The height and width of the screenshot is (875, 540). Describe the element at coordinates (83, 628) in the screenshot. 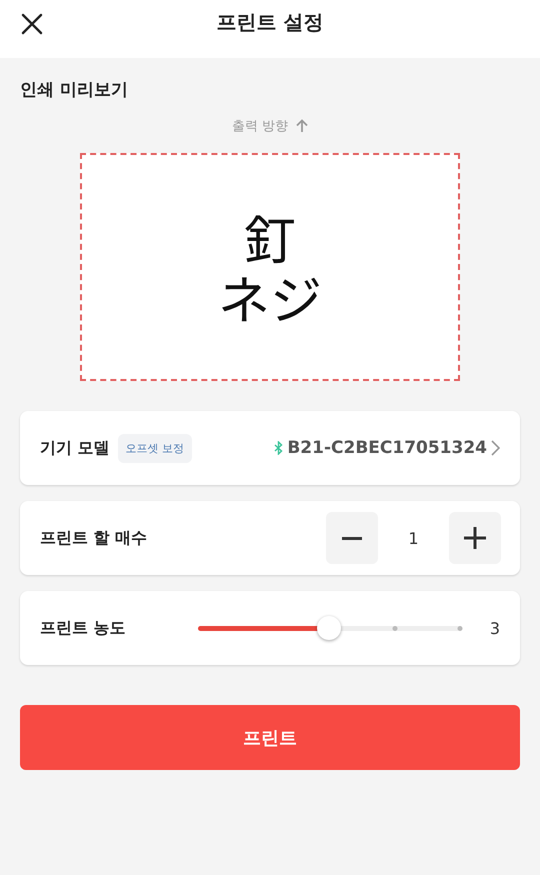

I see `density-label: 프린트 농도` at that location.